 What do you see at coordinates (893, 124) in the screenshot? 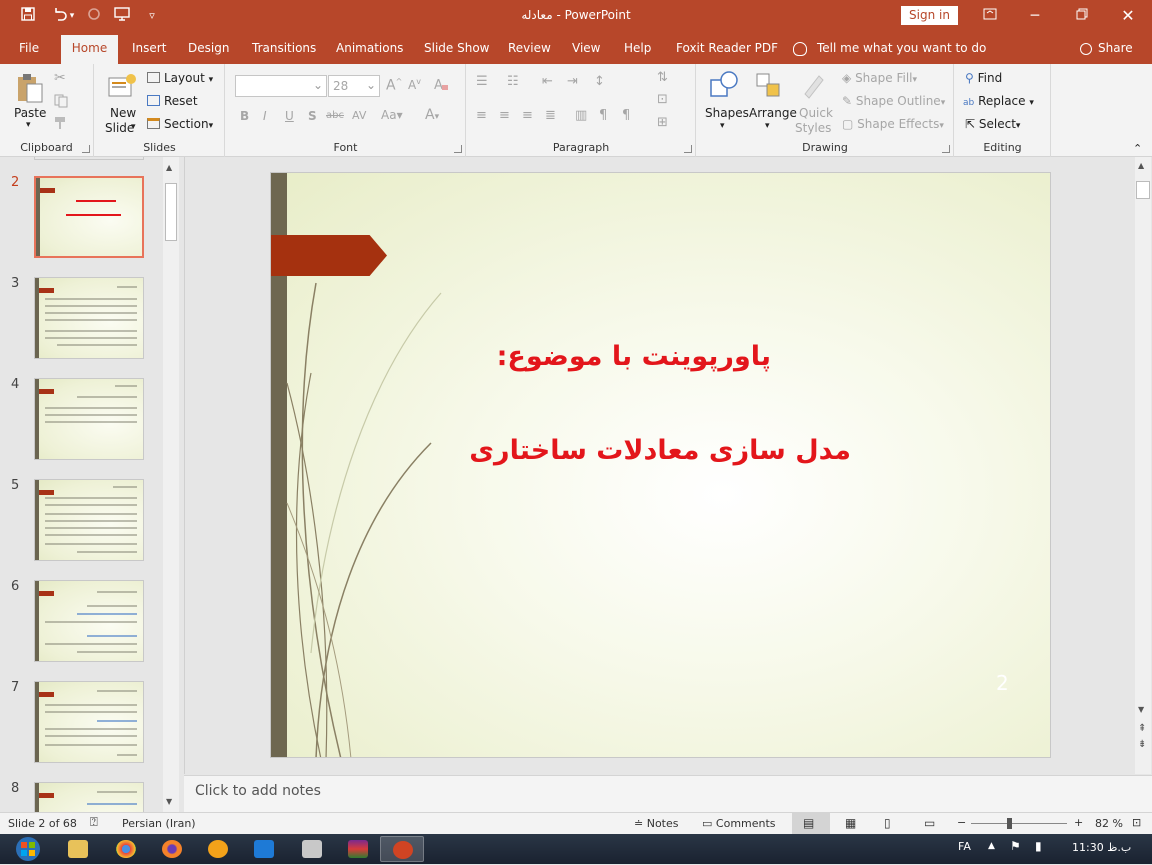
I see `shape-effects-button: ▢ Shape Effects▾` at bounding box center [893, 124].